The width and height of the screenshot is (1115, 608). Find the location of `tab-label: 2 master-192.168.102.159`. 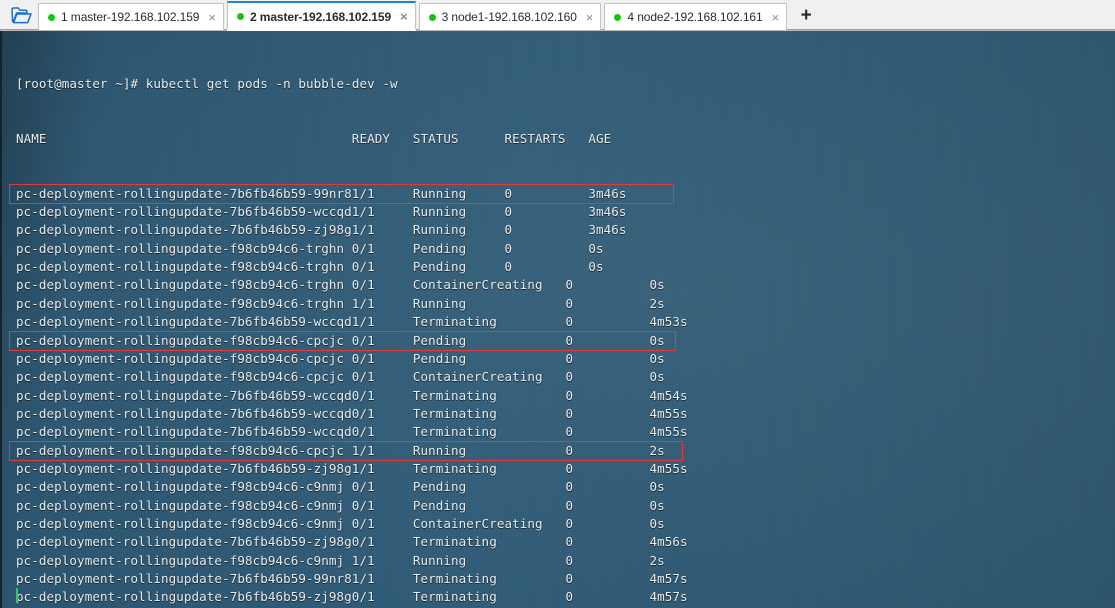

tab-label: 2 master-192.168.102.159 is located at coordinates (320, 16).